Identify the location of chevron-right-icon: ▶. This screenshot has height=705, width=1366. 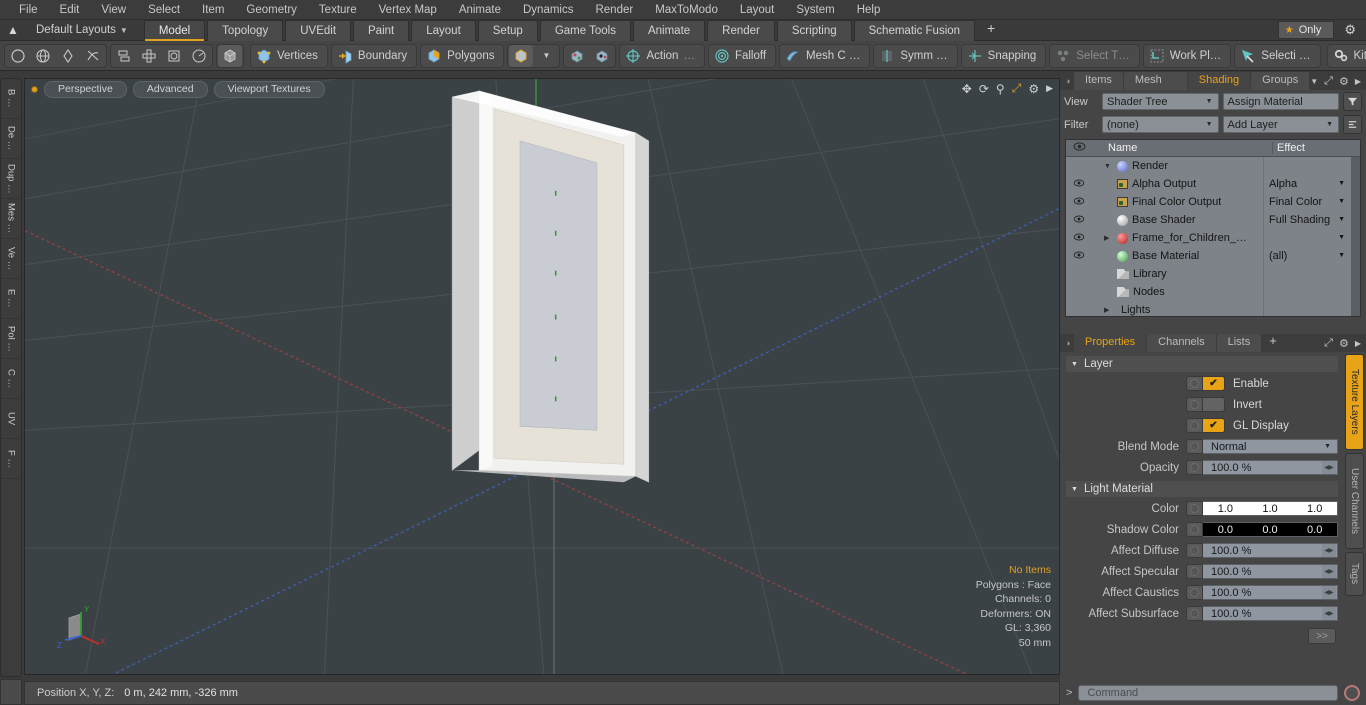
(1108, 310).